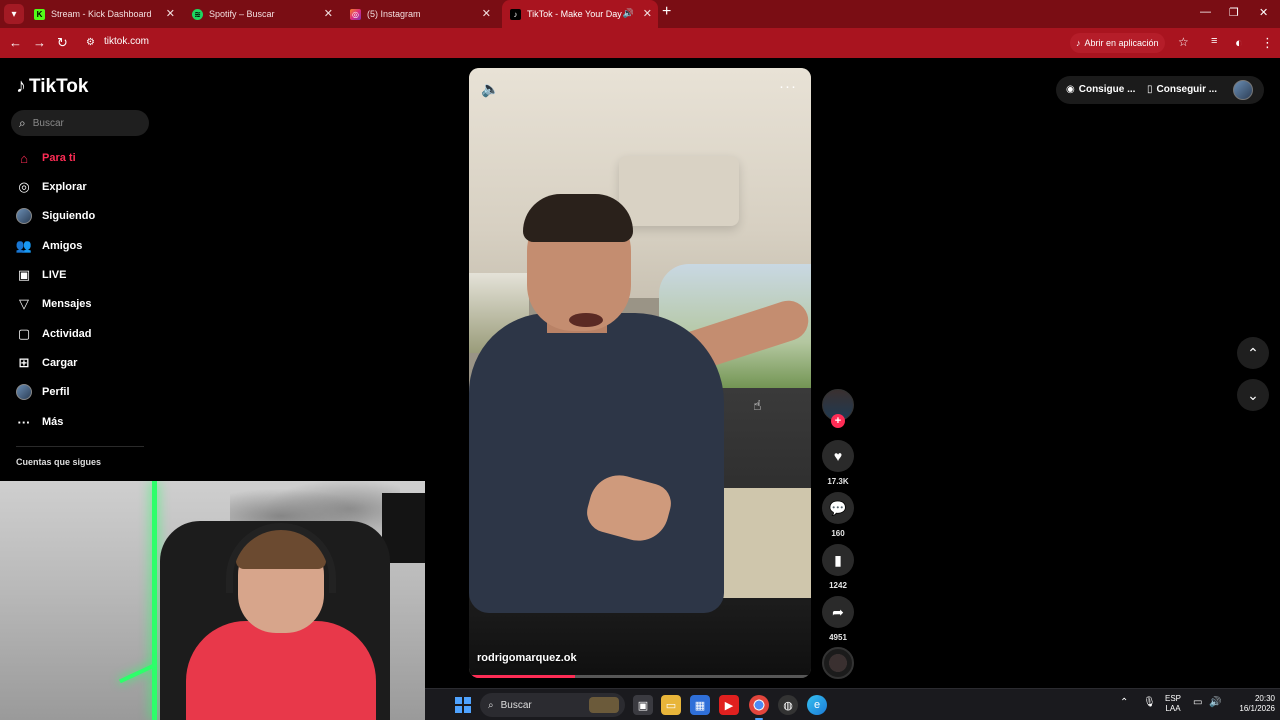  Describe the element at coordinates (69, 216) in the screenshot. I see `sidebar-item-label: Siguiendo` at that location.